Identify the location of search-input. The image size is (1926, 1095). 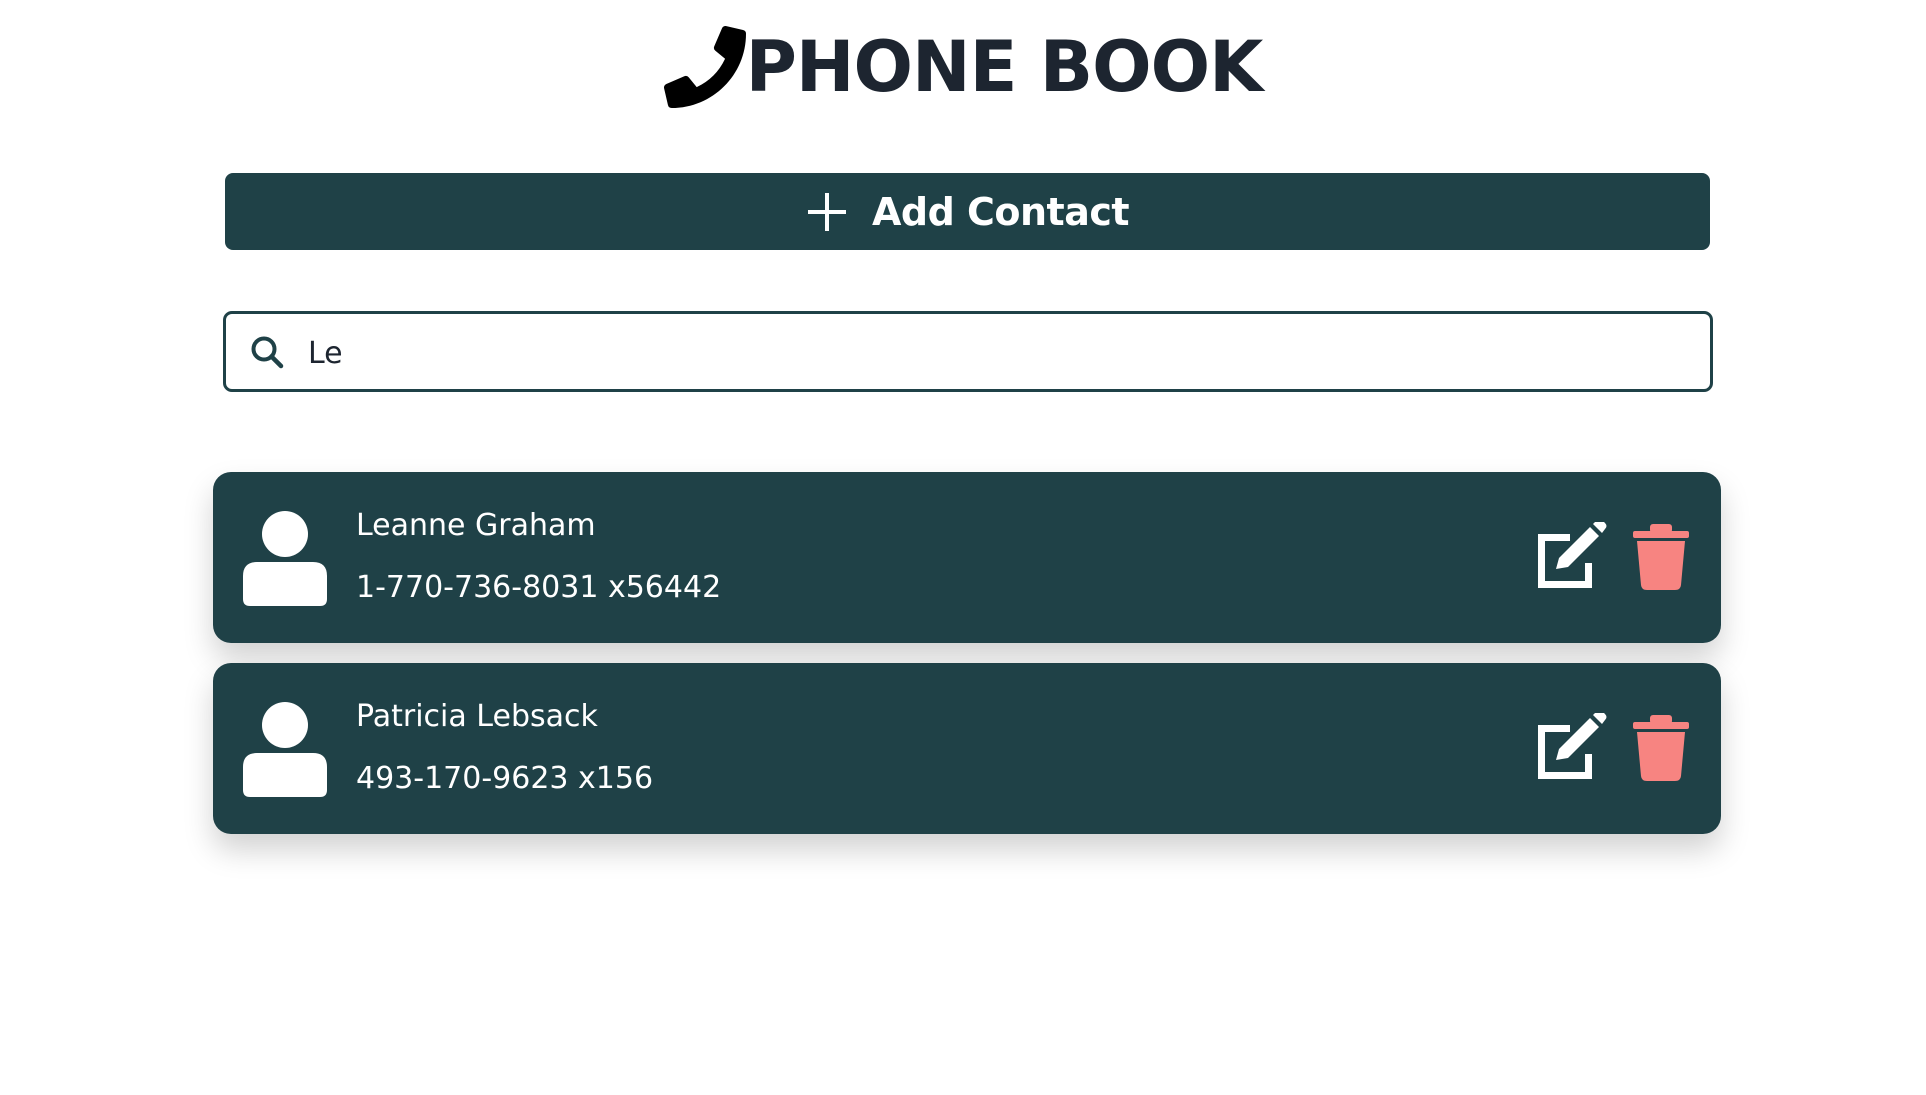
(983, 351).